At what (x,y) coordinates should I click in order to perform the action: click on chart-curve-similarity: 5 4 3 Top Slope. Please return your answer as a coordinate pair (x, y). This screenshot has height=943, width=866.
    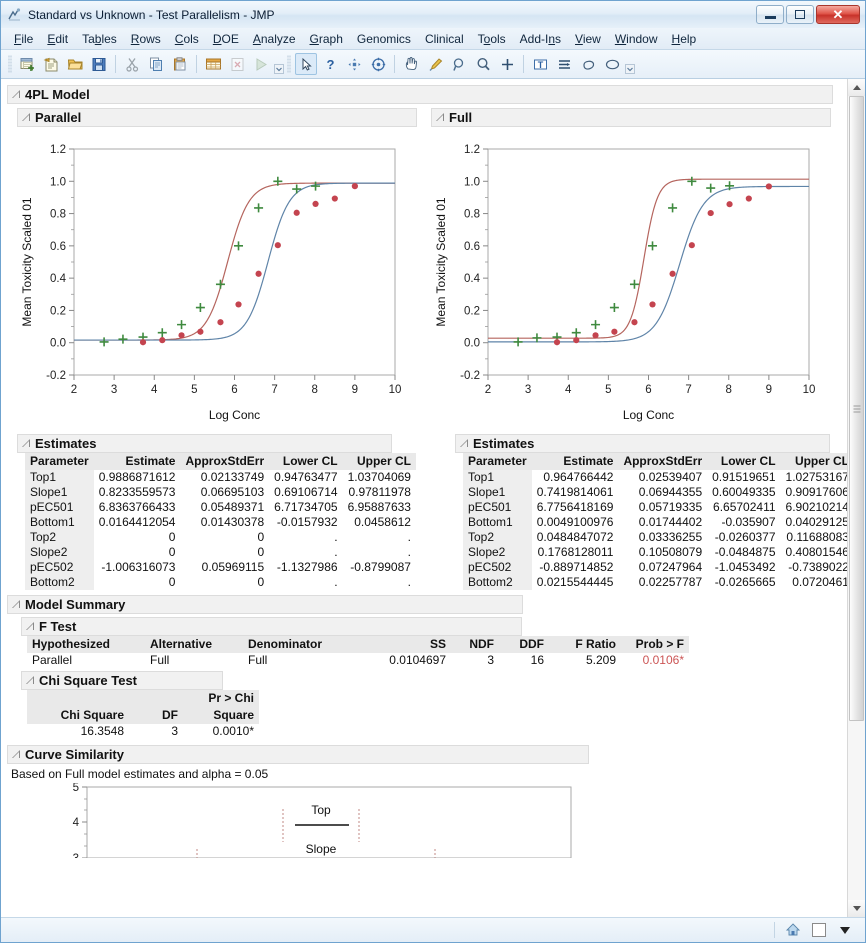
    Looking at the image, I should click on (427, 823).